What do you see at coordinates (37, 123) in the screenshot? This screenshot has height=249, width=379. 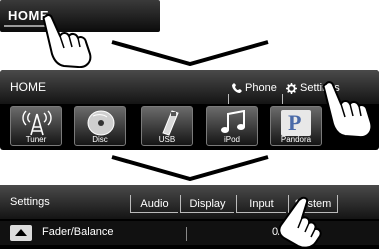 I see `tuner-antenna-icon` at bounding box center [37, 123].